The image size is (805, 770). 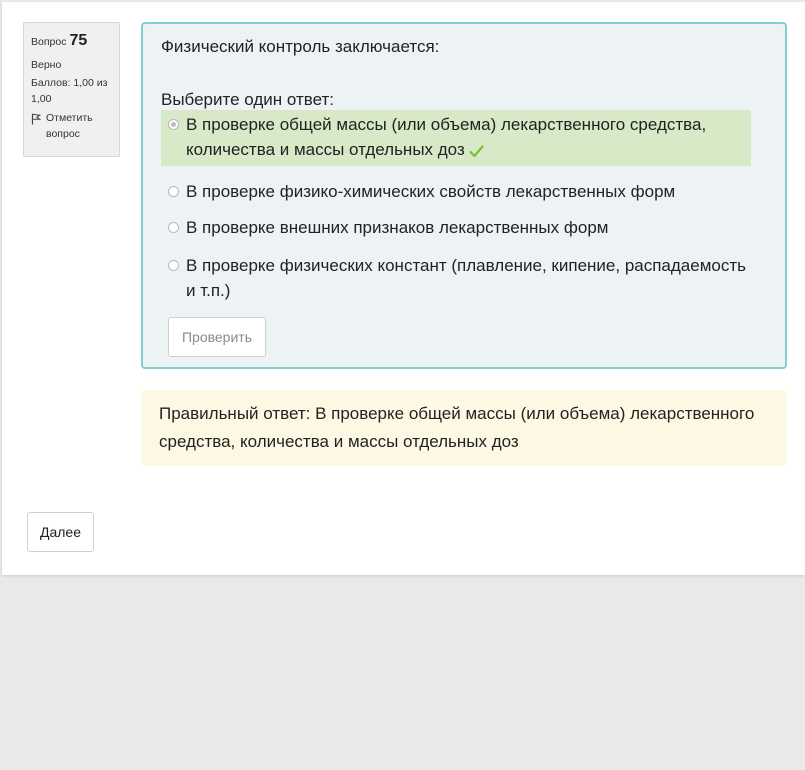 I want to click on flag-question-link: Отметить вопрос, so click(x=71, y=126).